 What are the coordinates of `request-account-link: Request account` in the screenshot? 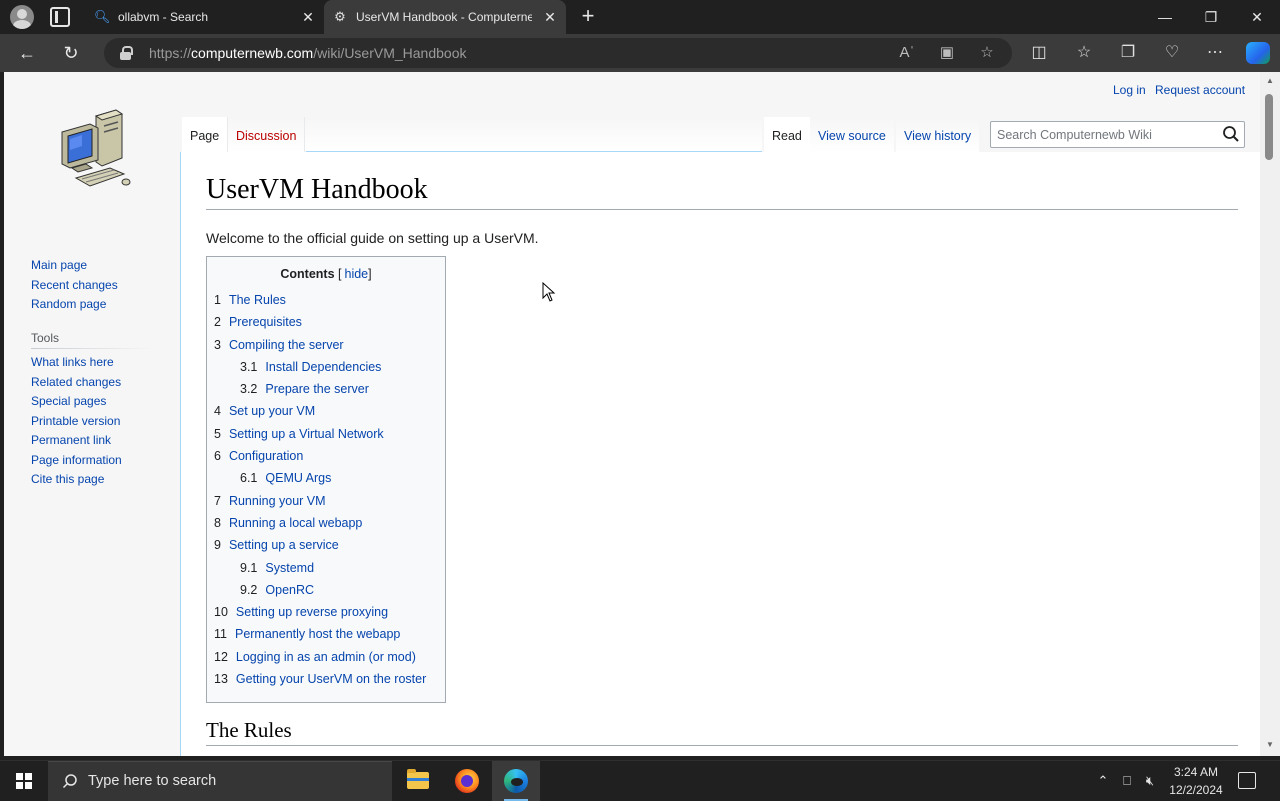 It's located at (1200, 90).